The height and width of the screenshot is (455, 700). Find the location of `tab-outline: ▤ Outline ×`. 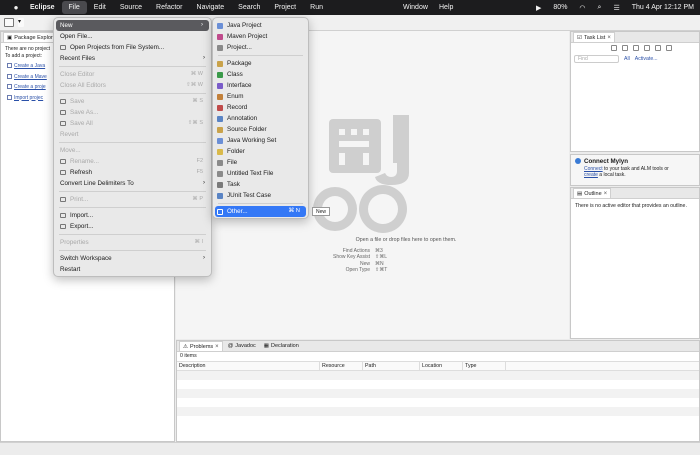

tab-outline: ▤ Outline × is located at coordinates (592, 193).